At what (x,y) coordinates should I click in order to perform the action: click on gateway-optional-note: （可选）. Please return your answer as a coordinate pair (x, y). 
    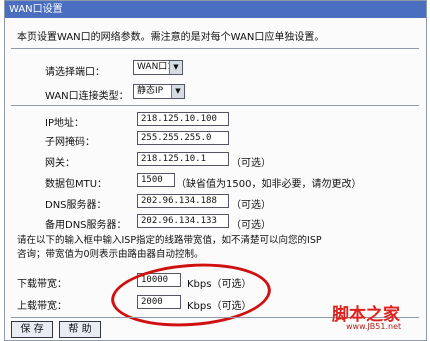
    Looking at the image, I should click on (251, 163).